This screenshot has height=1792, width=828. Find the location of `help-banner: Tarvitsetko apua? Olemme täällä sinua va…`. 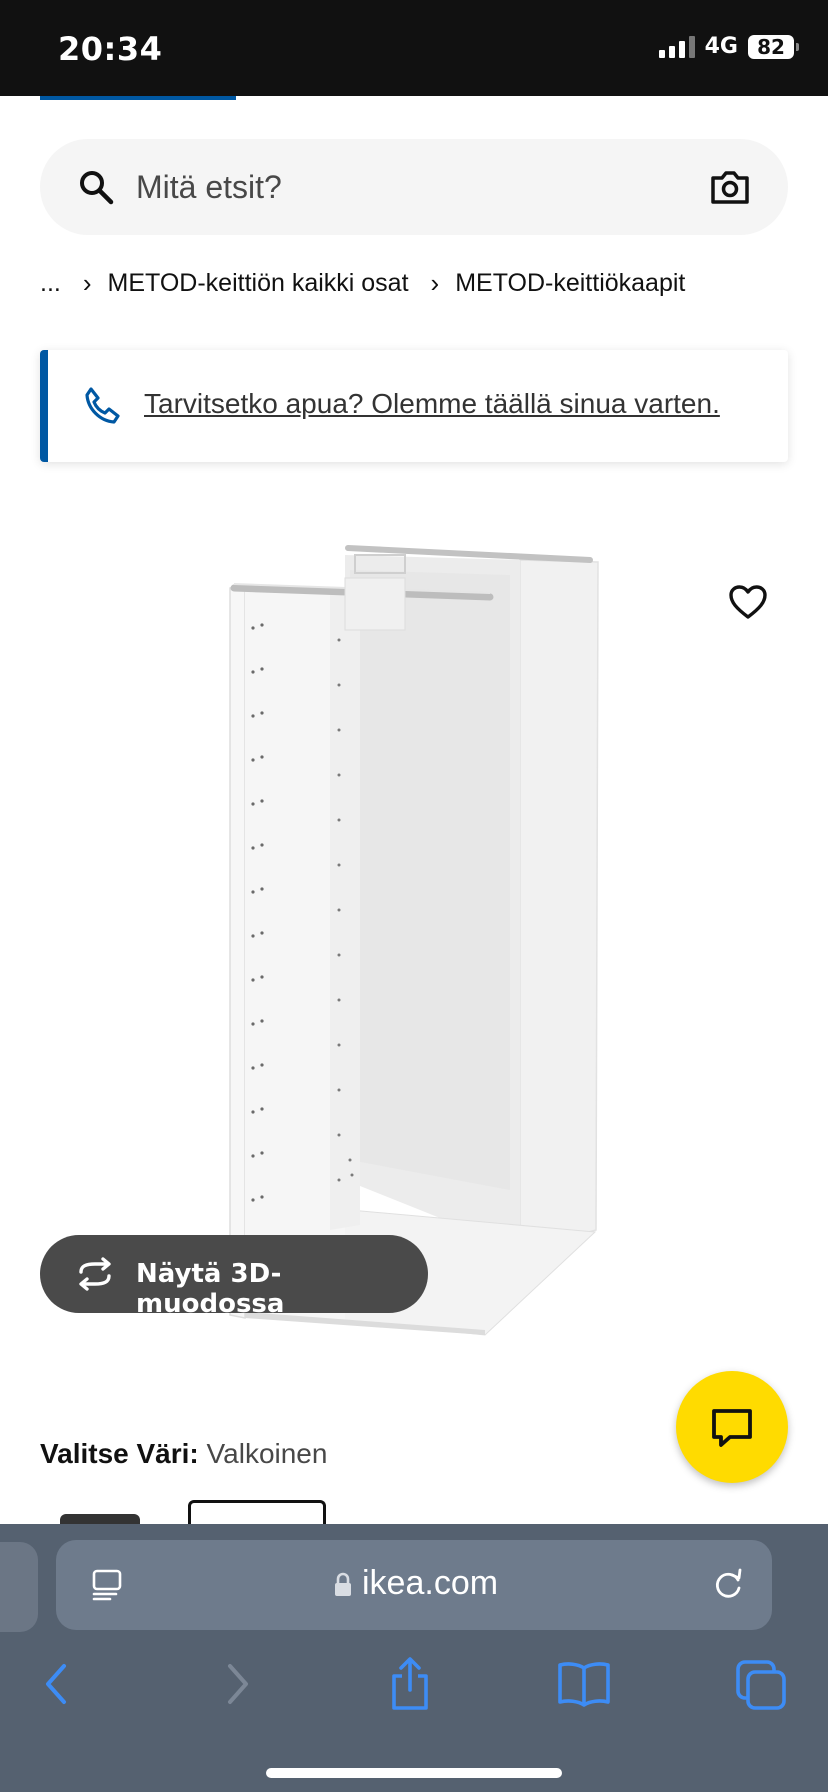

help-banner: Tarvitsetko apua? Olemme täällä sinua va… is located at coordinates (414, 406).